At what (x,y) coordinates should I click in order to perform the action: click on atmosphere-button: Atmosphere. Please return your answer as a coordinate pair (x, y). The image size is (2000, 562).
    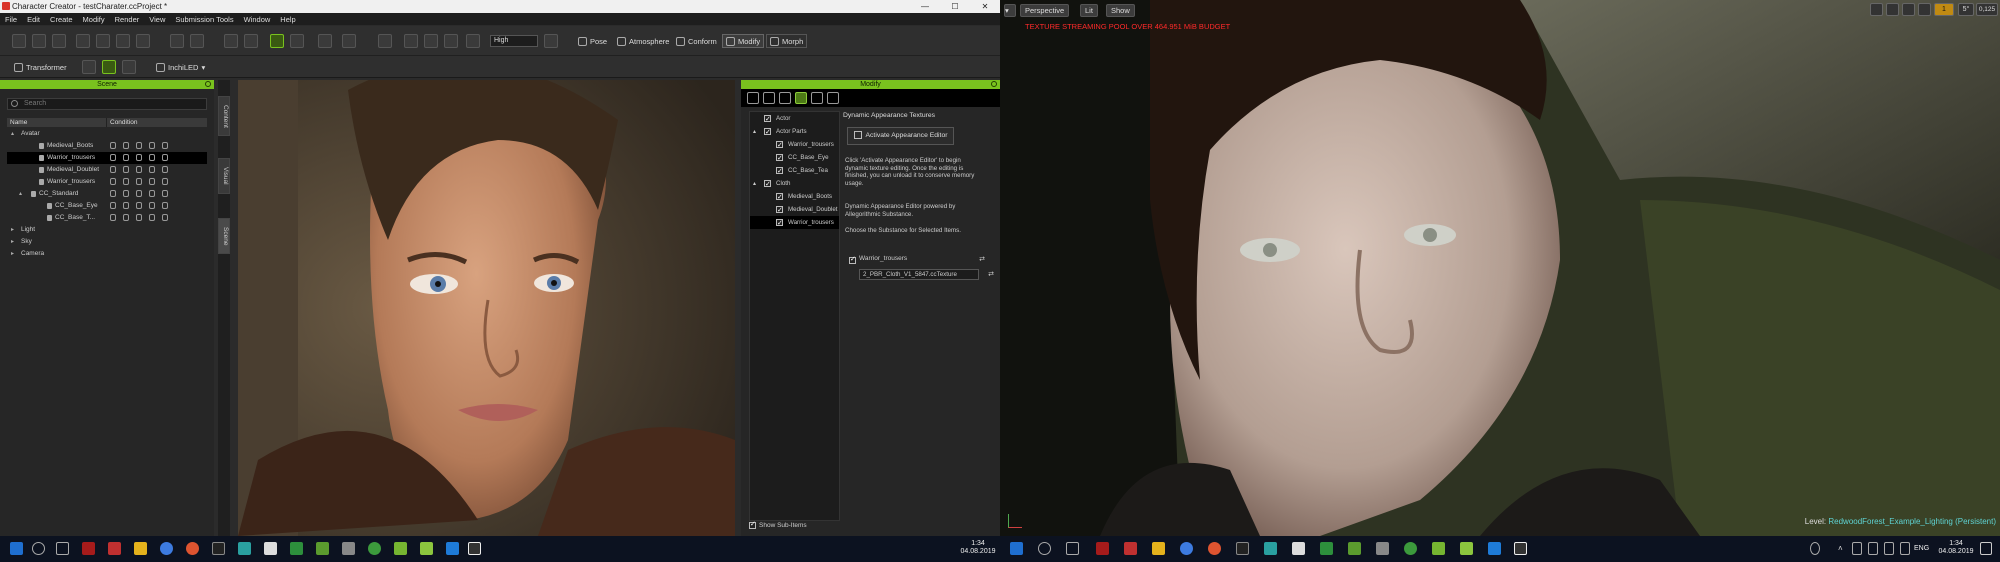
    Looking at the image, I should click on (643, 41).